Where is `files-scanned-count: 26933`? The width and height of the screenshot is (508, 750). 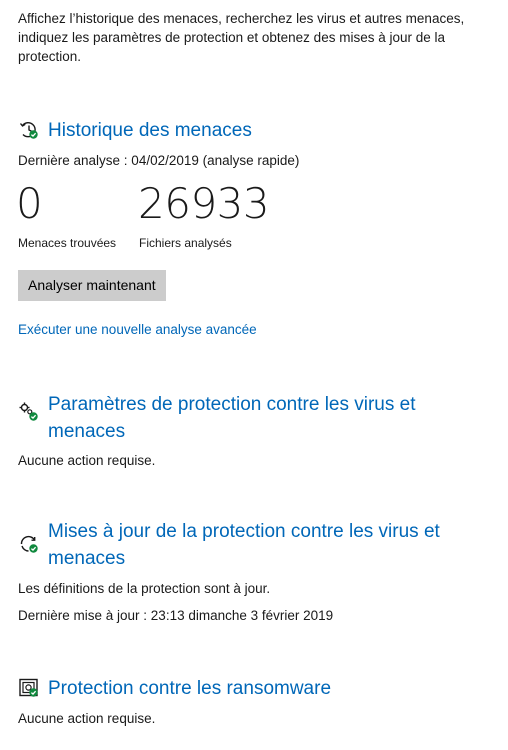 files-scanned-count: 26933 is located at coordinates (204, 203).